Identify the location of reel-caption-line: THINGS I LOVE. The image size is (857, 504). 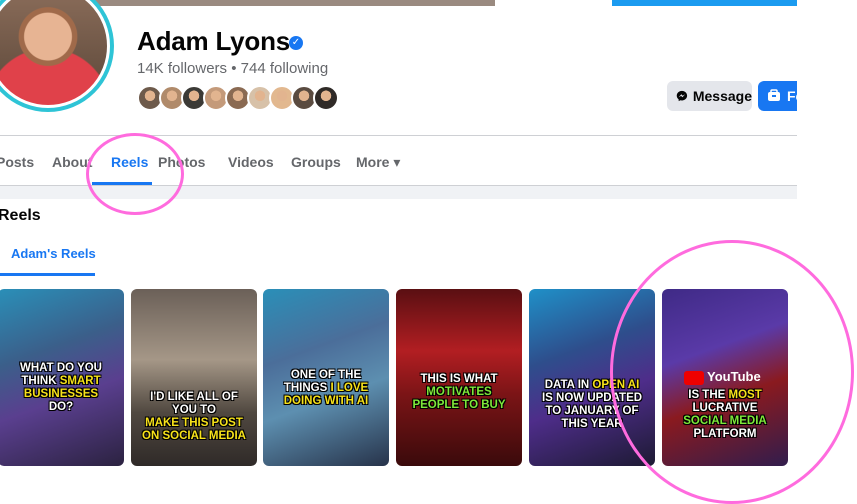
(326, 388).